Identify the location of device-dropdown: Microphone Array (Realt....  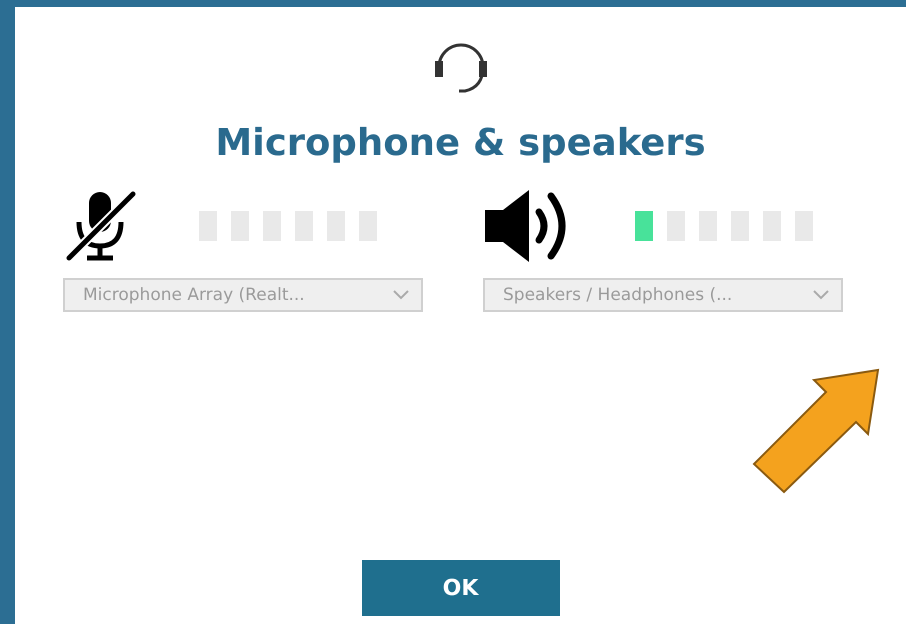
(243, 295).